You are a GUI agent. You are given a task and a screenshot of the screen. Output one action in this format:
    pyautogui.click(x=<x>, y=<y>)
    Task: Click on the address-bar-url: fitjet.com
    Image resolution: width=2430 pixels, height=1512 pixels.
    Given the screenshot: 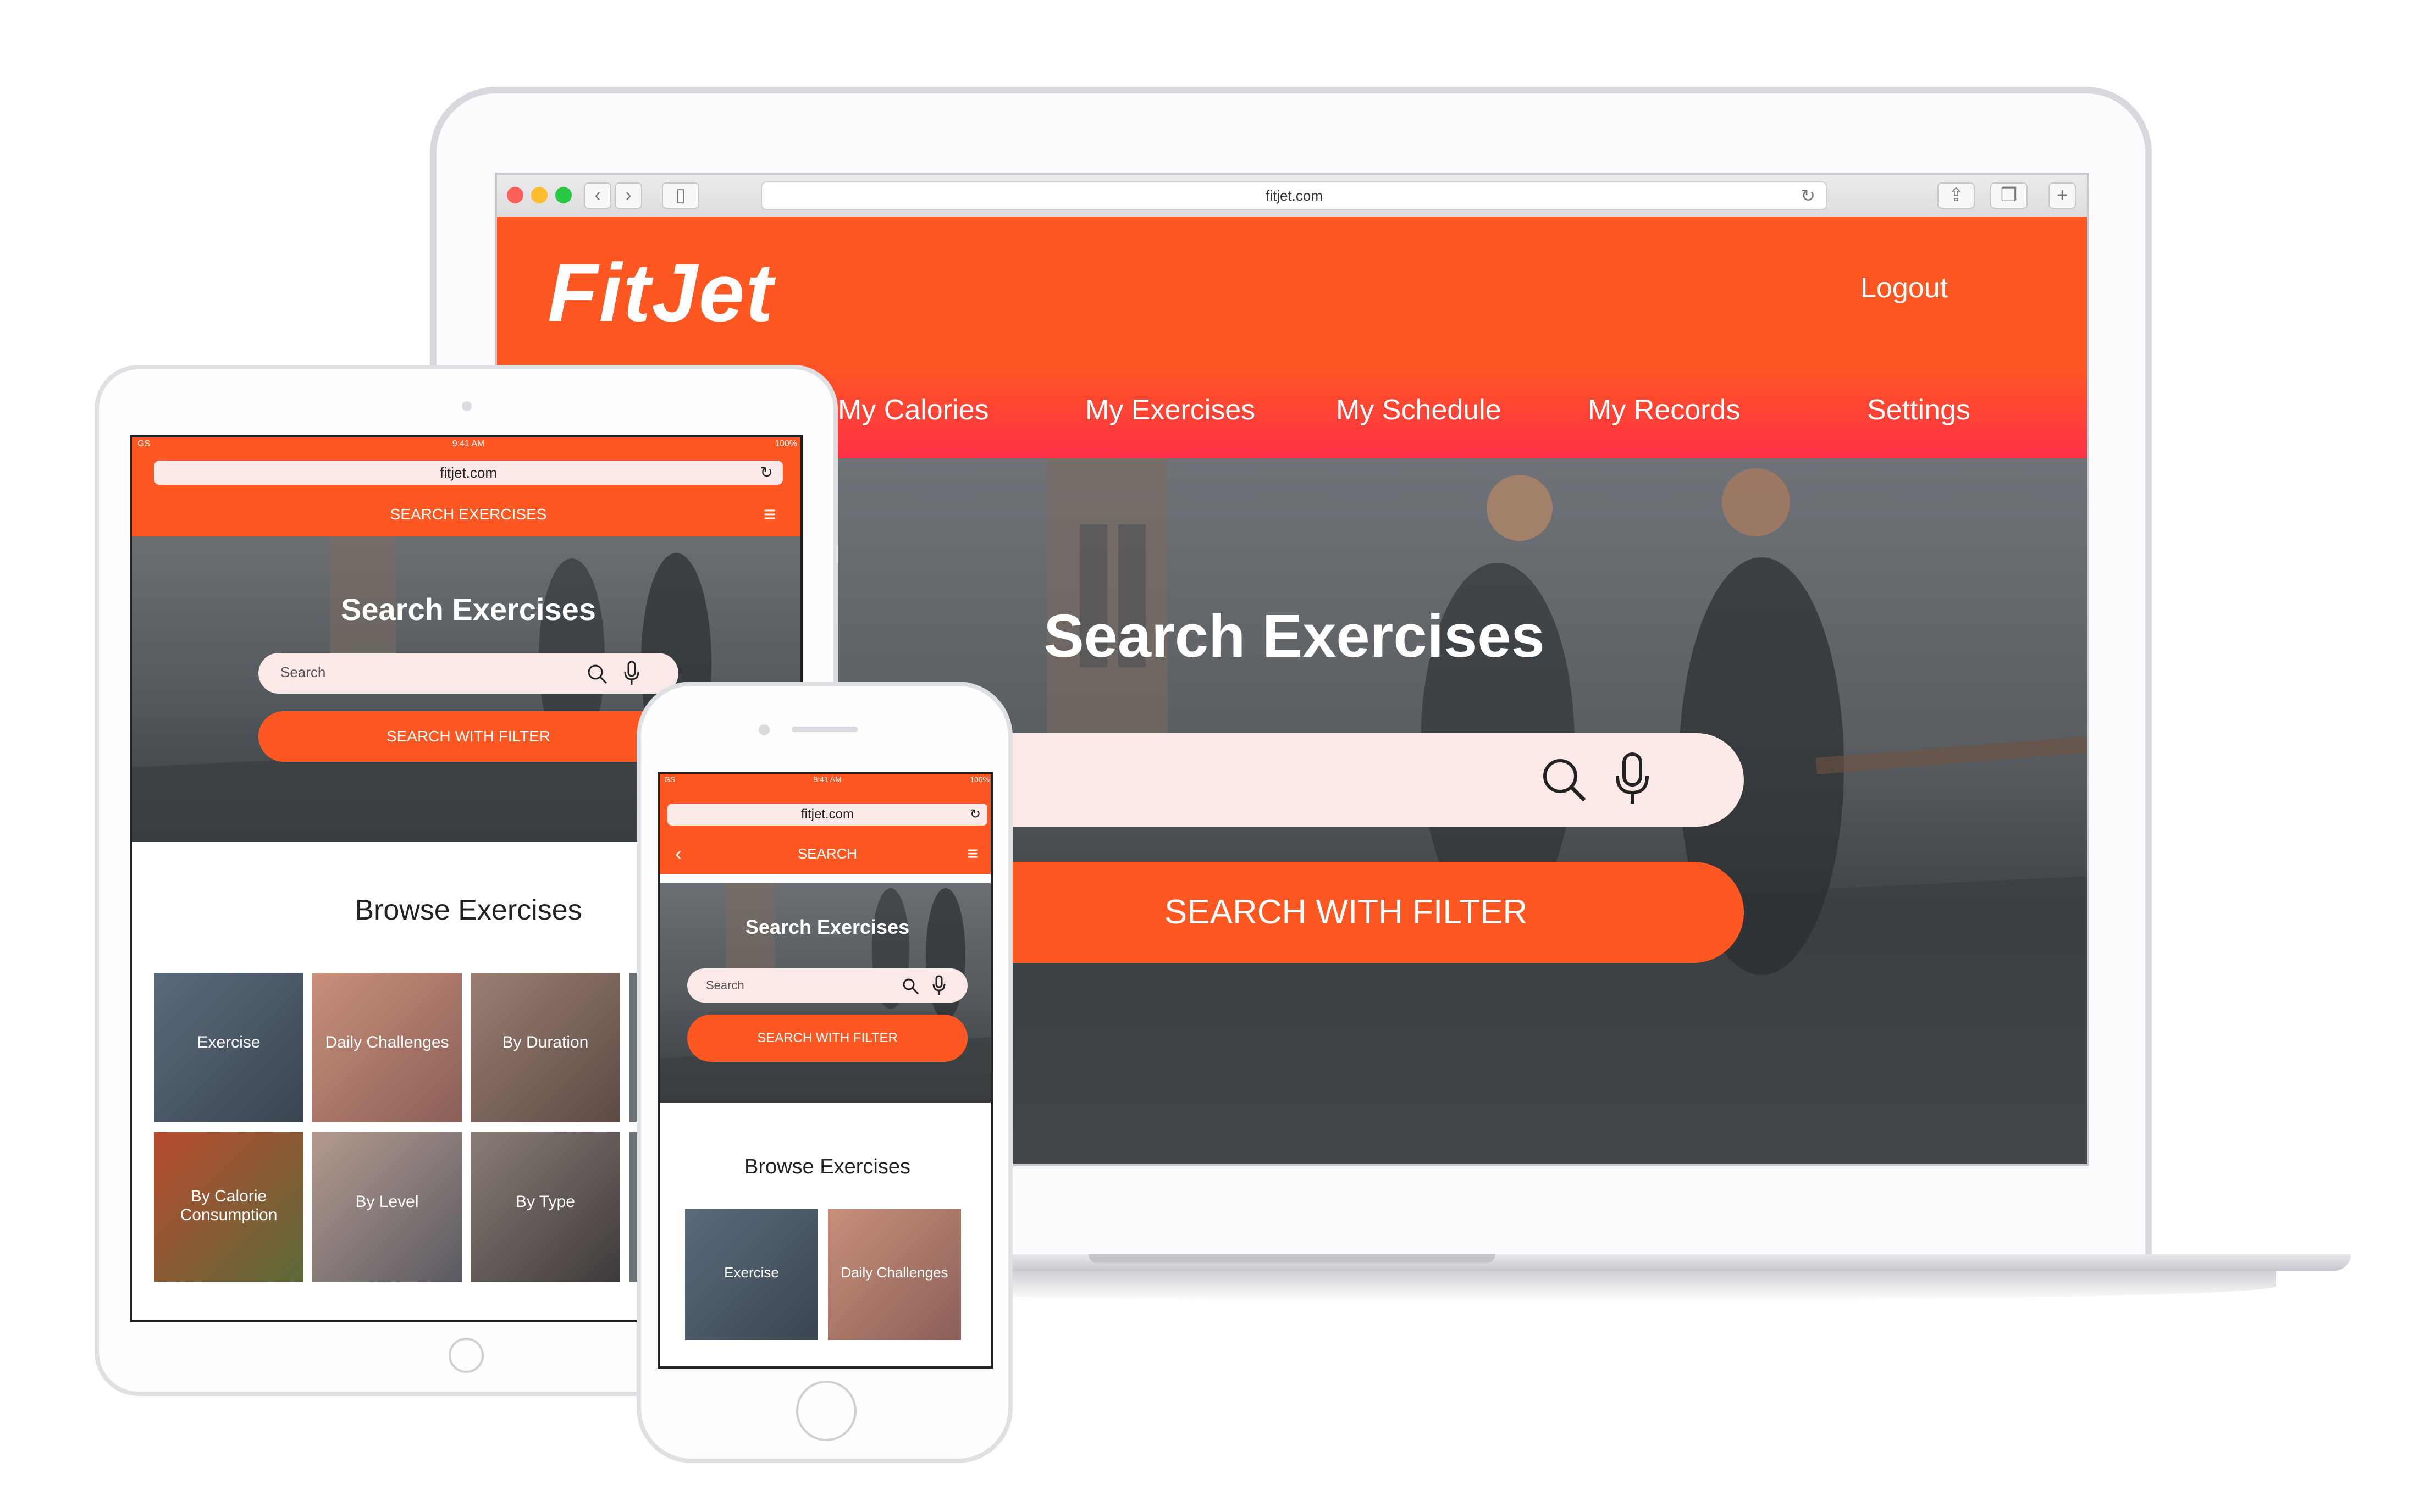 What is the action you would take?
    pyautogui.click(x=1294, y=195)
    